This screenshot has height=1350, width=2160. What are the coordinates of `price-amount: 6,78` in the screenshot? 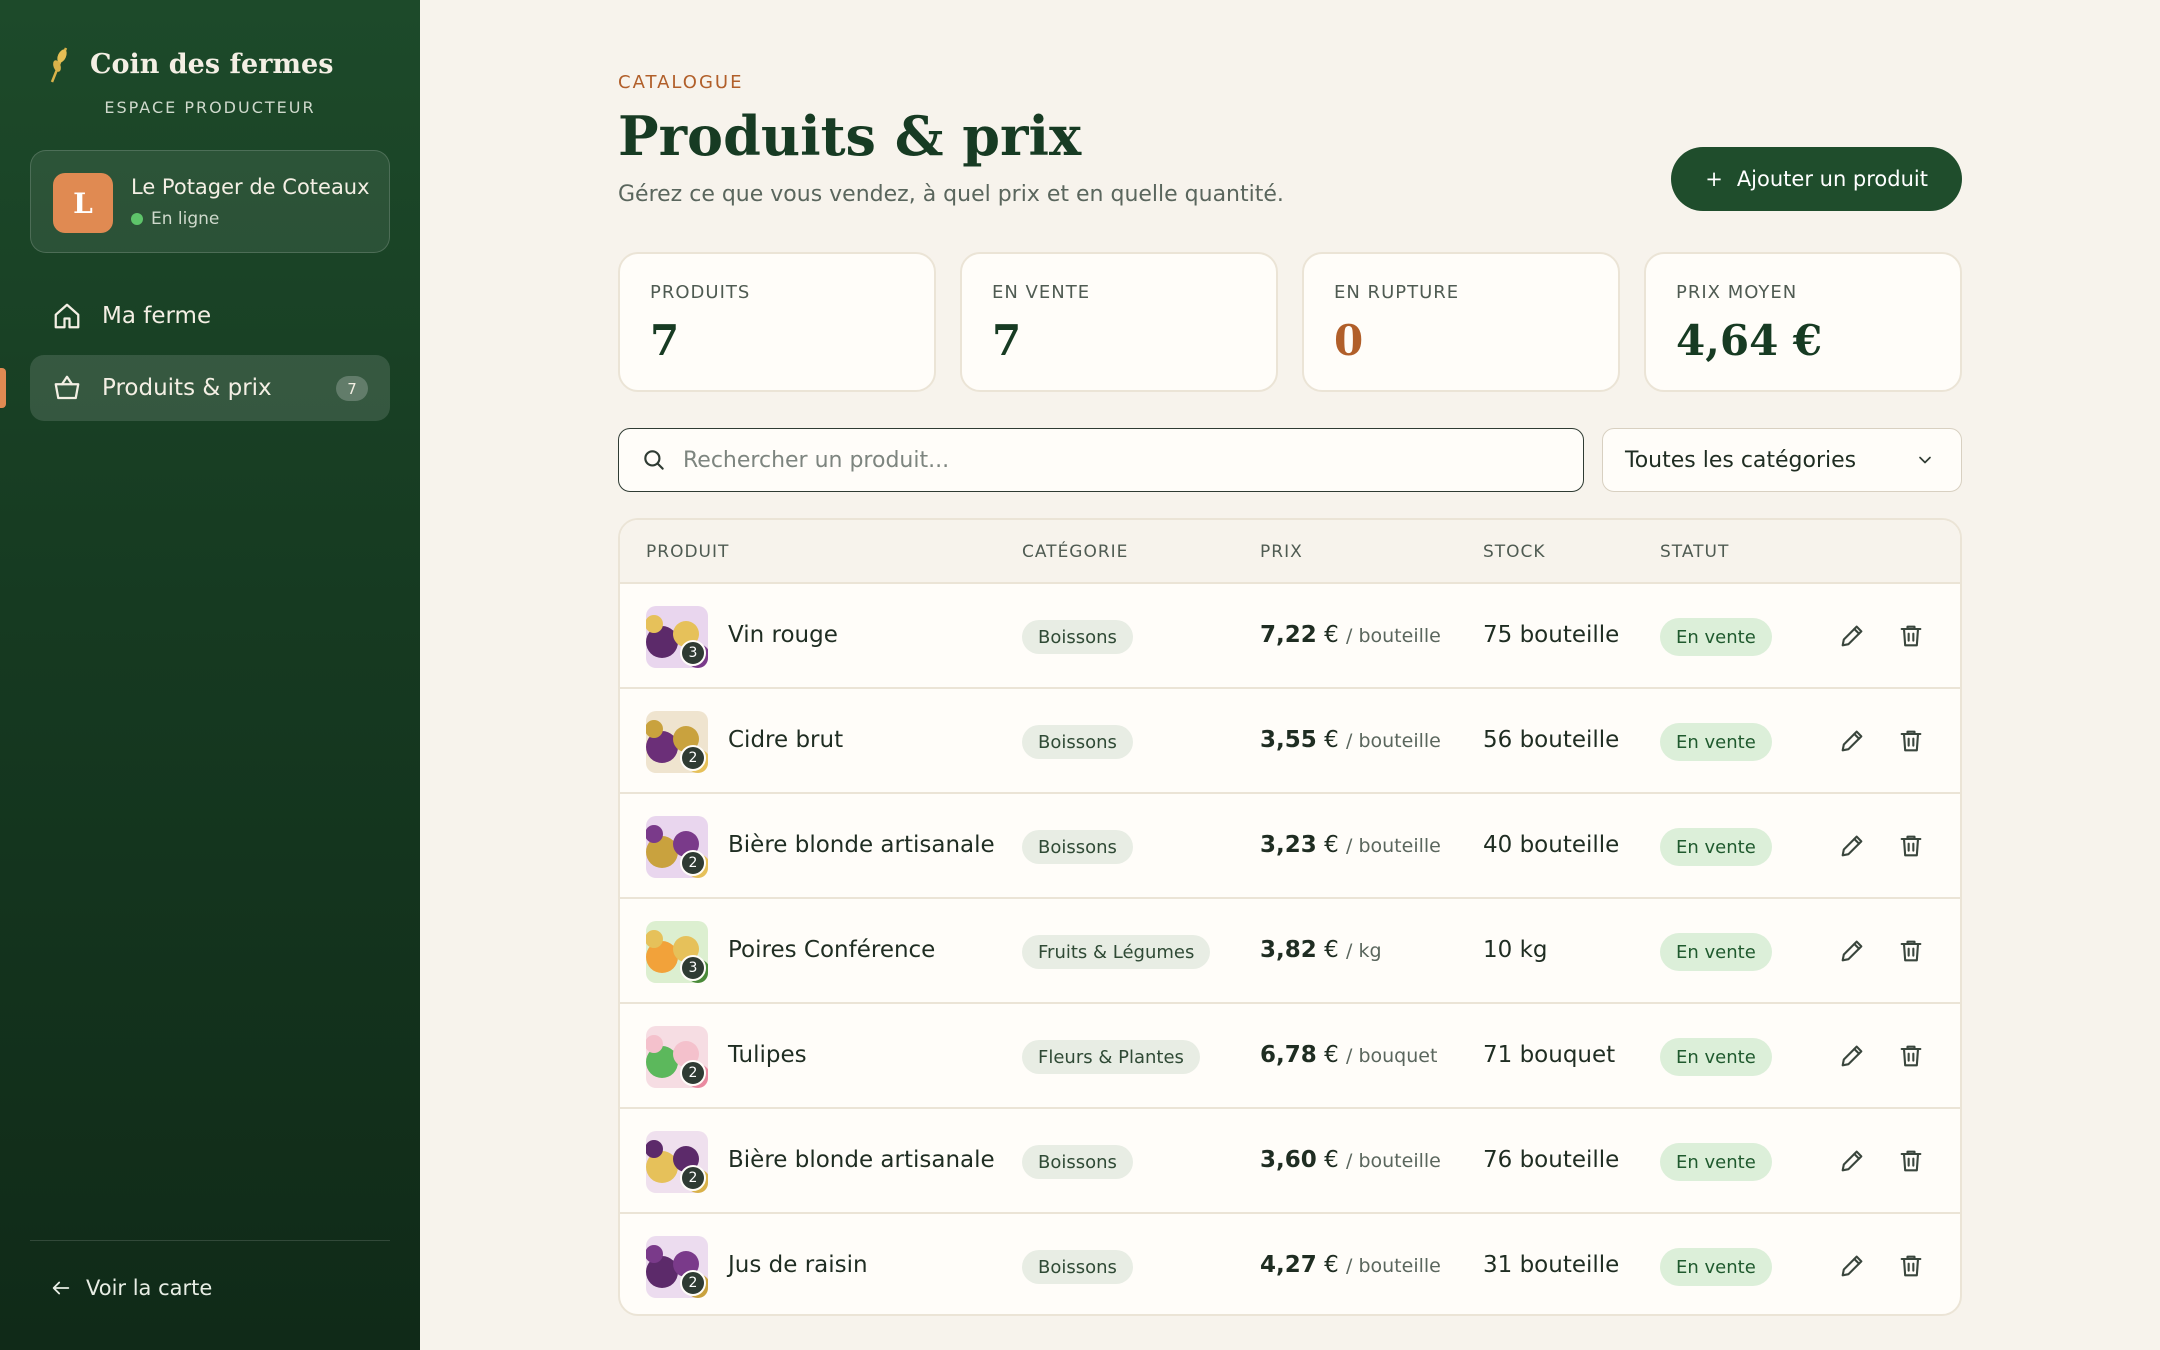 It's located at (1288, 1055).